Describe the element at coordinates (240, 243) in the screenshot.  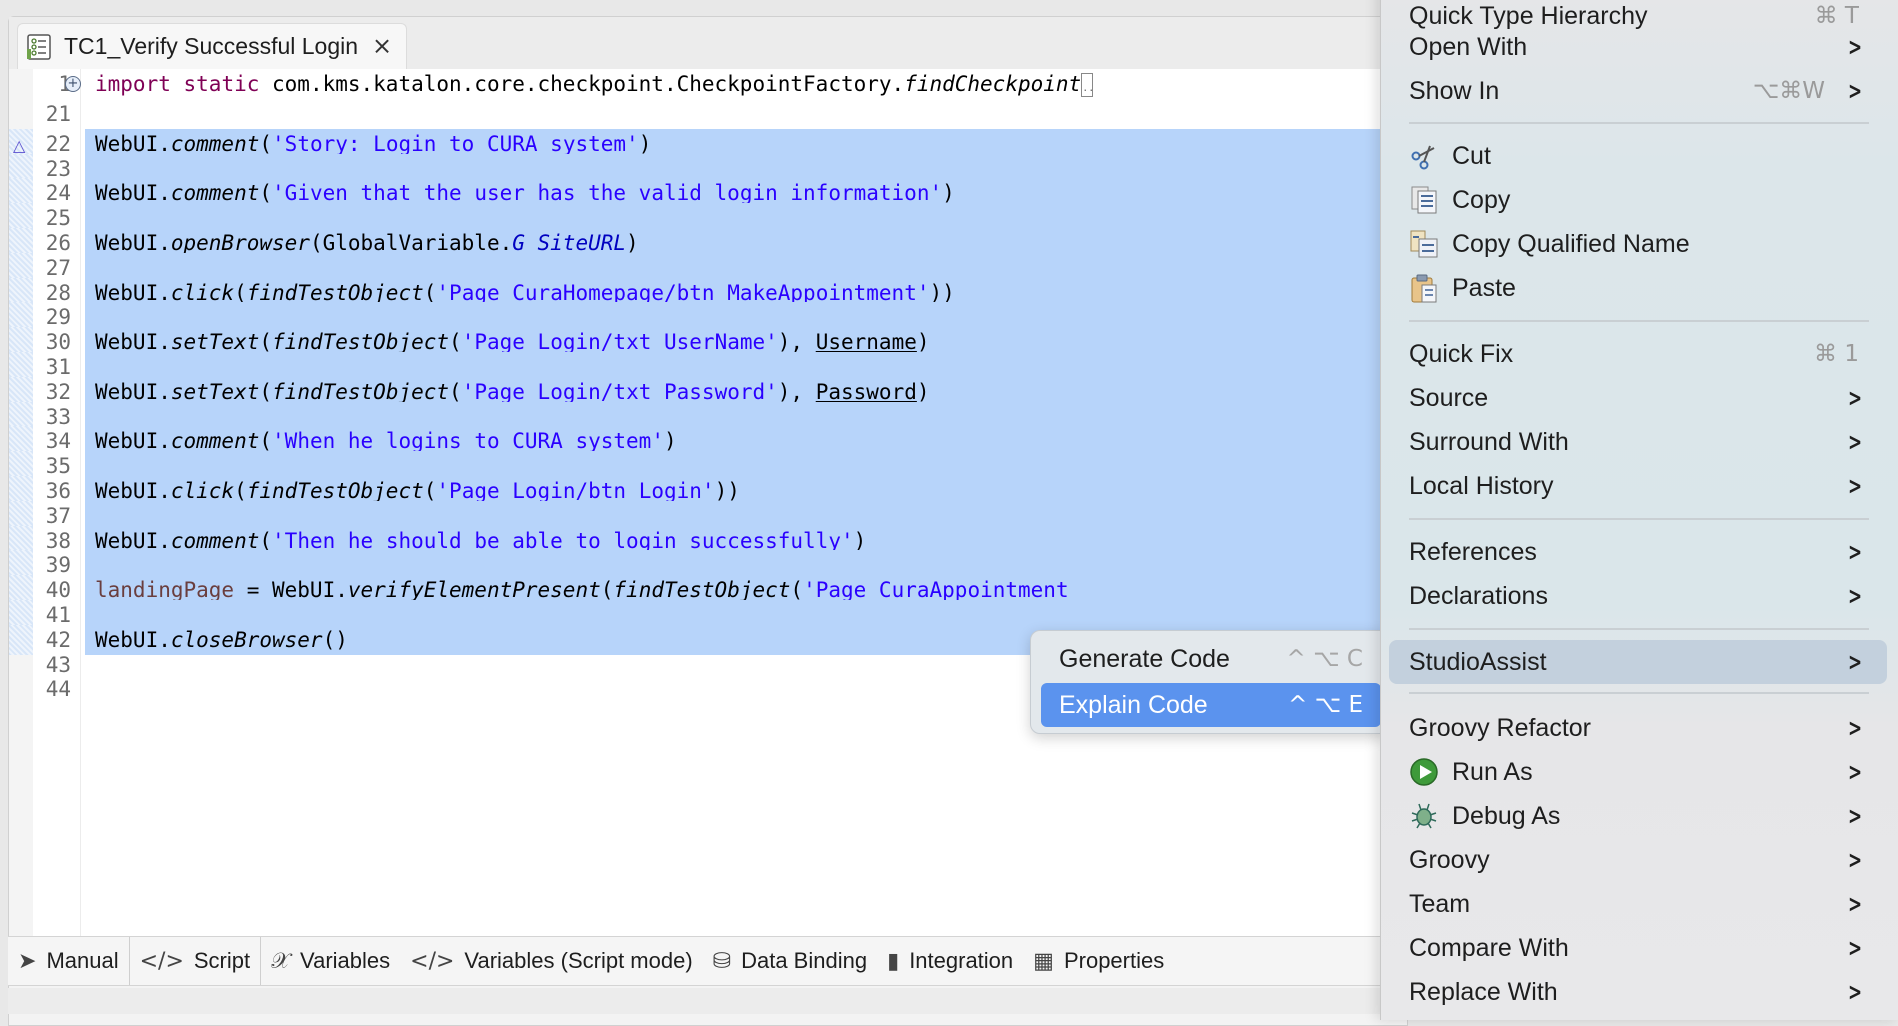
I see `code-token: openBrowser` at that location.